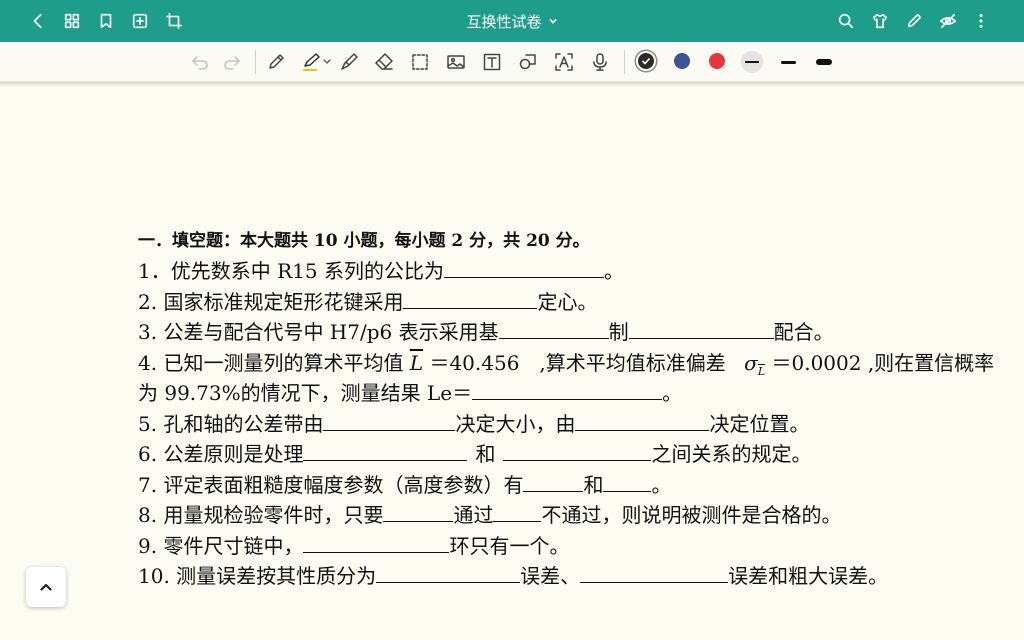 The height and width of the screenshot is (640, 1024). I want to click on add-page-icon, so click(140, 21).